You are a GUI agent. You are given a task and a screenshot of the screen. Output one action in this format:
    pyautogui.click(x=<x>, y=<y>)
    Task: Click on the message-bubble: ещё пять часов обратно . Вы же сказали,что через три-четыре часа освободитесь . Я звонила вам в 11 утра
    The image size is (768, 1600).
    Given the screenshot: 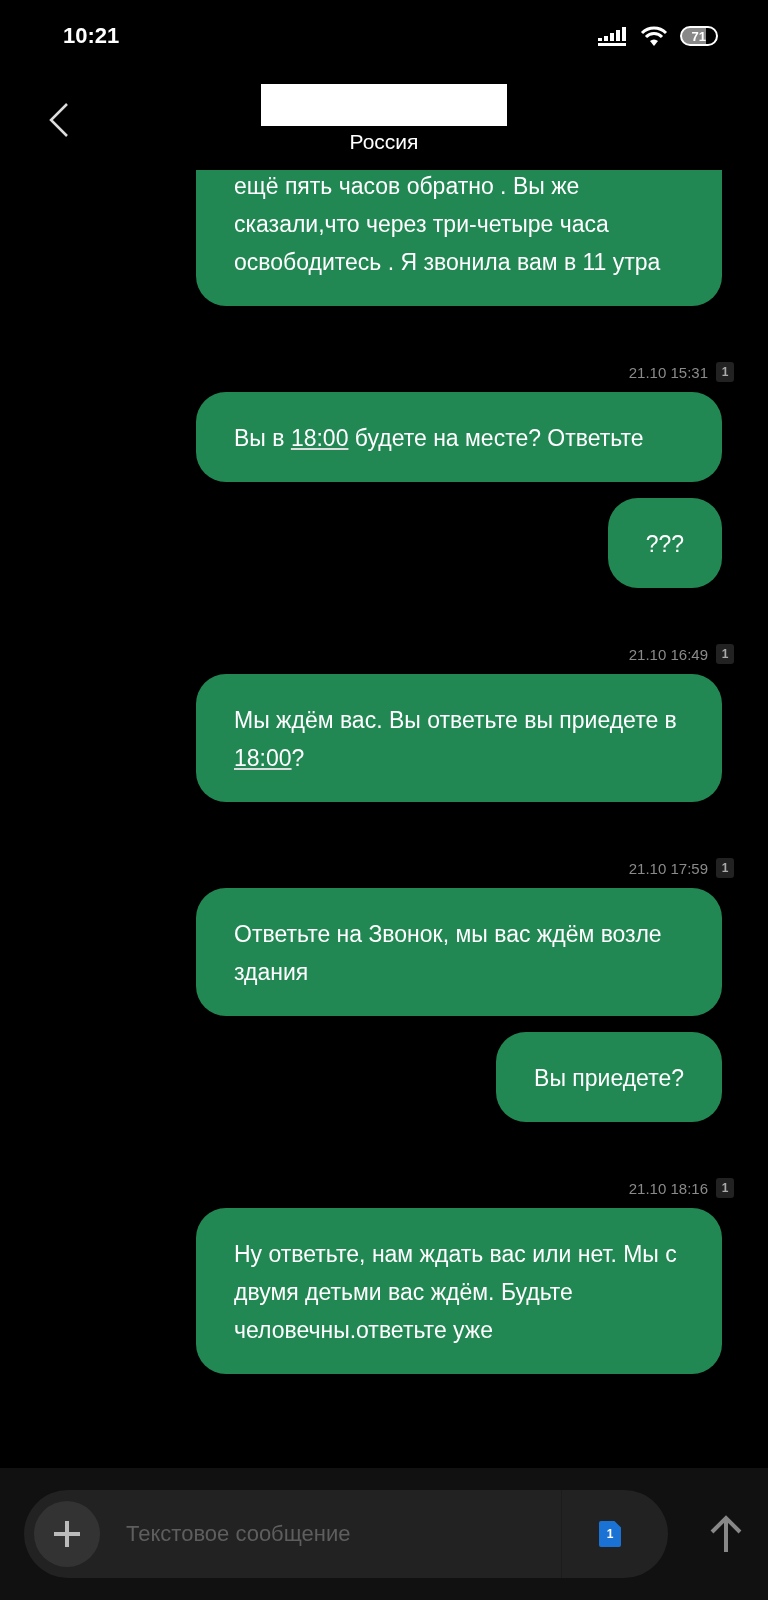 What is the action you would take?
    pyautogui.click(x=459, y=238)
    